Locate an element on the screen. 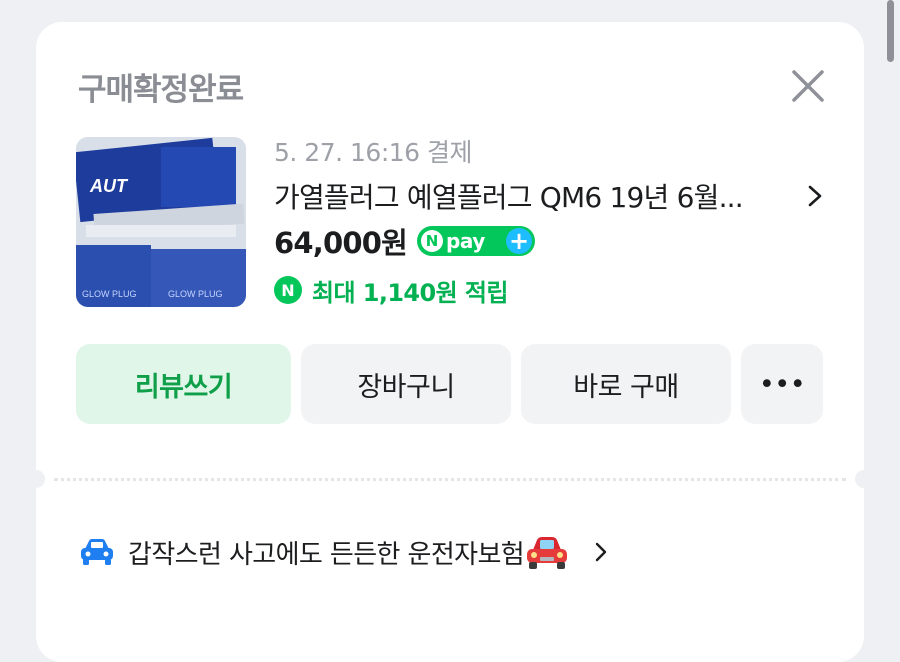  svg-text: AUT is located at coordinates (109, 186).